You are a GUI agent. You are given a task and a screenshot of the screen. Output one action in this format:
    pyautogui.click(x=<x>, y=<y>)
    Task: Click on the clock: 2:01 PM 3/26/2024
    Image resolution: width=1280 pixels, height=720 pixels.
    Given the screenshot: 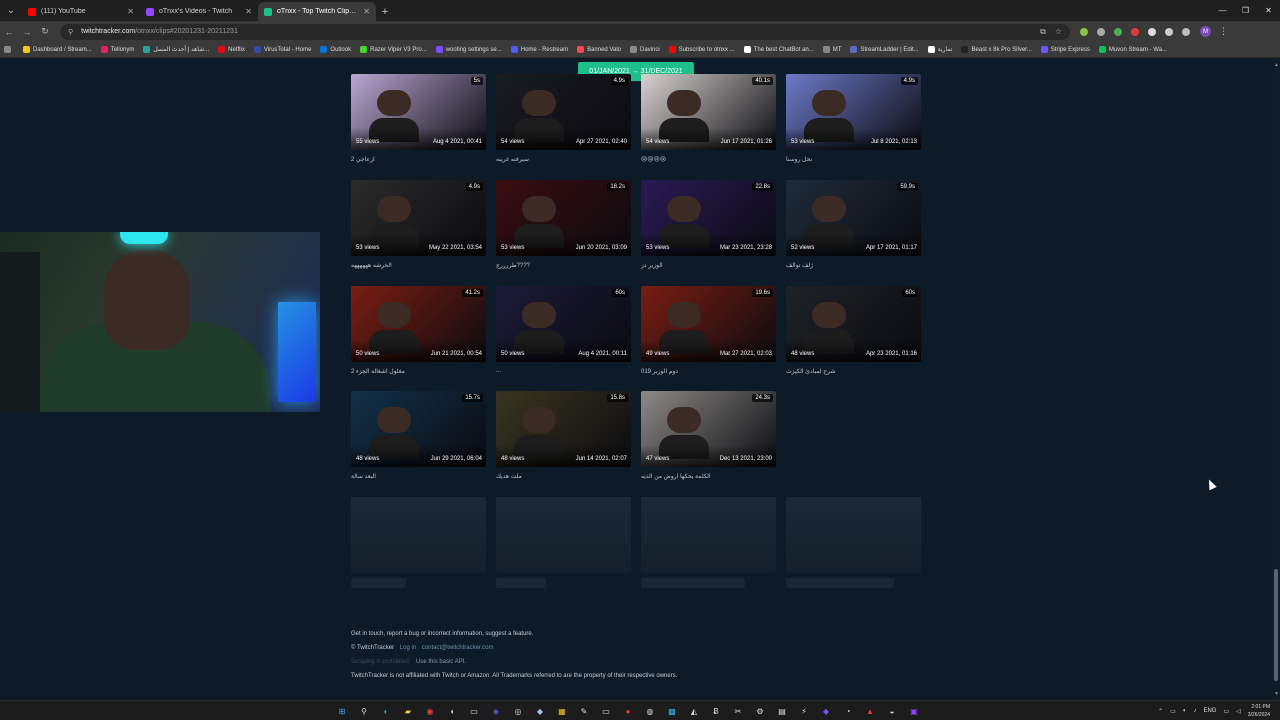 What is the action you would take?
    pyautogui.click(x=1259, y=711)
    